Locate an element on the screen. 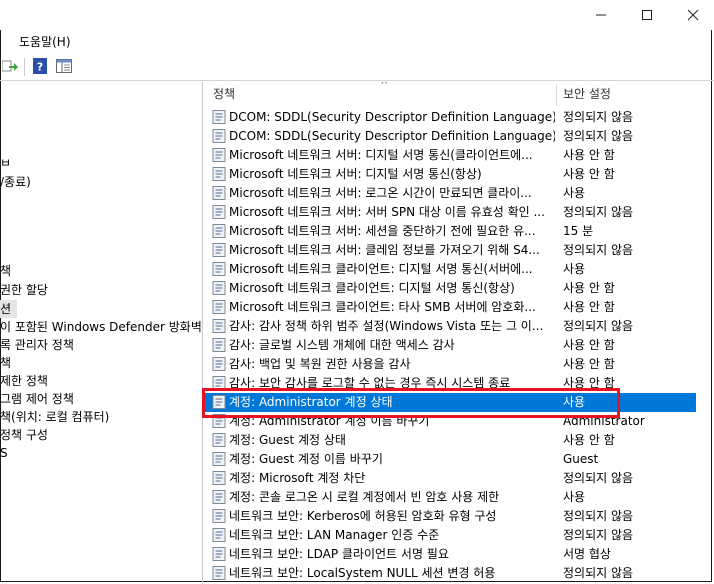  toolbar-separator is located at coordinates (24, 67).